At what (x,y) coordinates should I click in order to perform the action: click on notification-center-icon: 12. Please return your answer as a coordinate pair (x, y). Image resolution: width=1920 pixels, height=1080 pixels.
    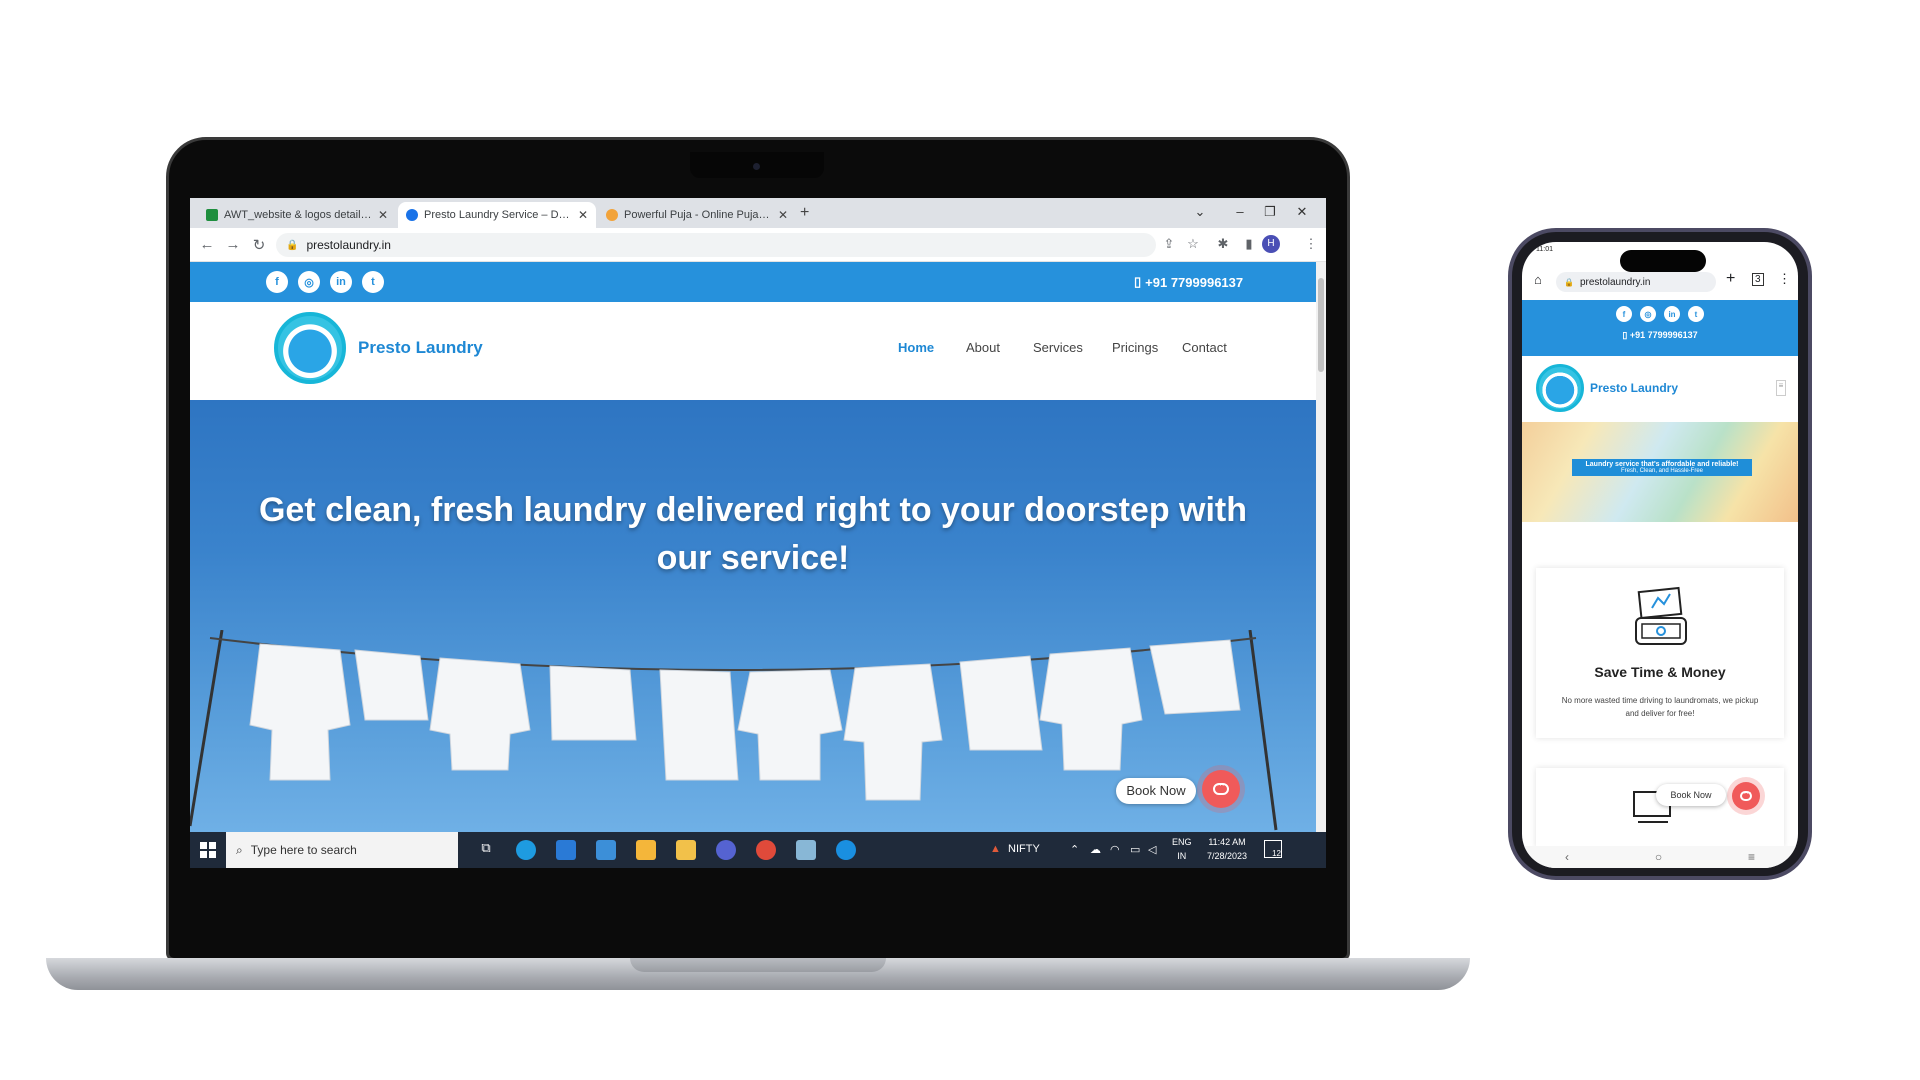
    Looking at the image, I should click on (1273, 849).